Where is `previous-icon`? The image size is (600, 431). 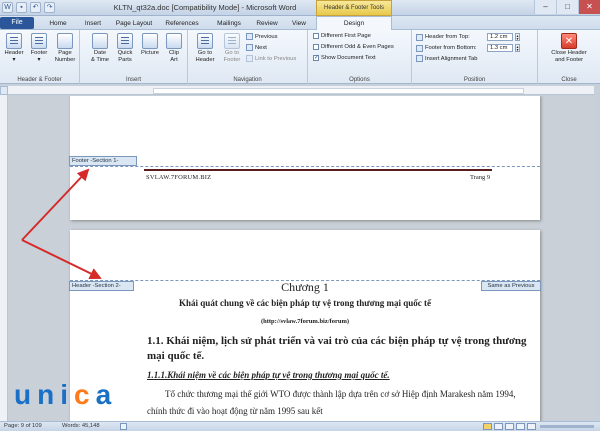 previous-icon is located at coordinates (249, 36).